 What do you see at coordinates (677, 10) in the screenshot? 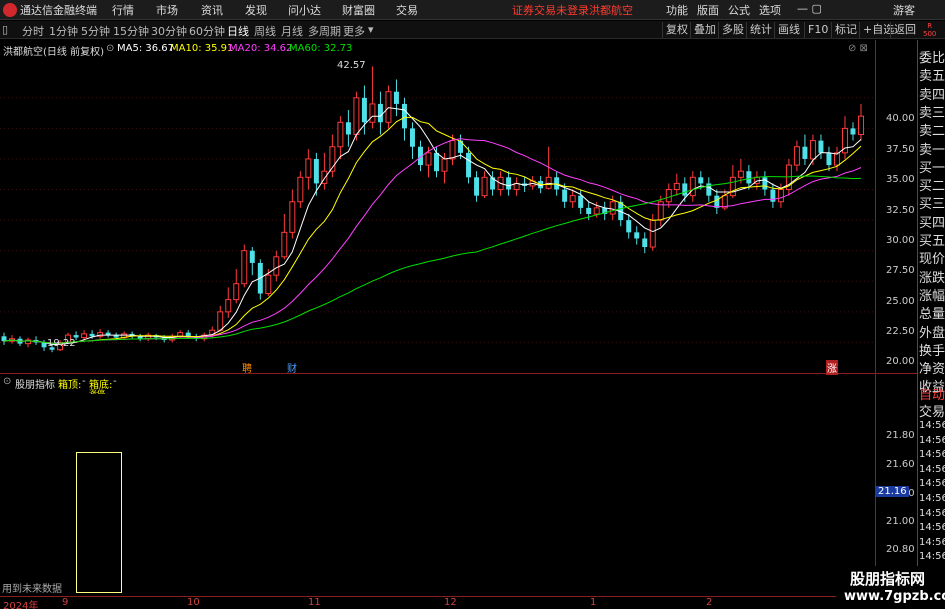
I see `menu-gongneng: 功能` at bounding box center [677, 10].